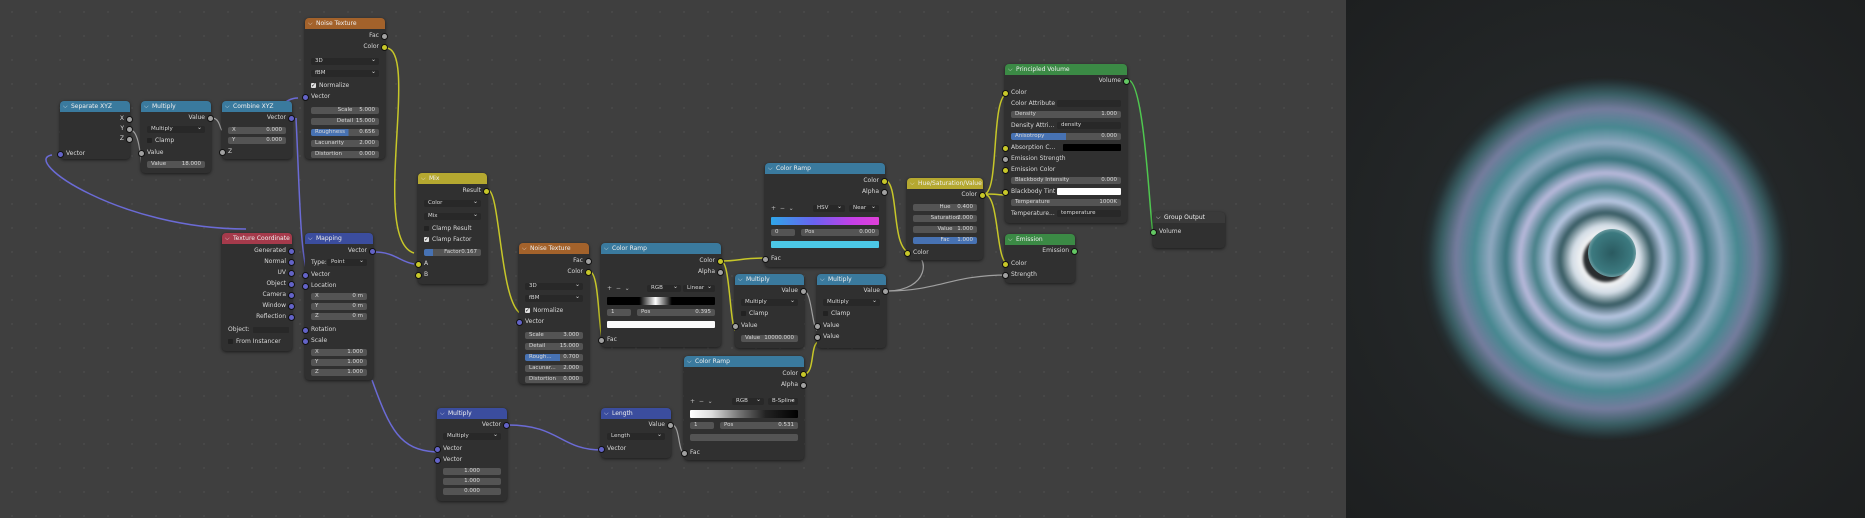 The height and width of the screenshot is (518, 1865). Describe the element at coordinates (829, 208) in the screenshot. I see `color-mode-dropdown: HSV` at that location.